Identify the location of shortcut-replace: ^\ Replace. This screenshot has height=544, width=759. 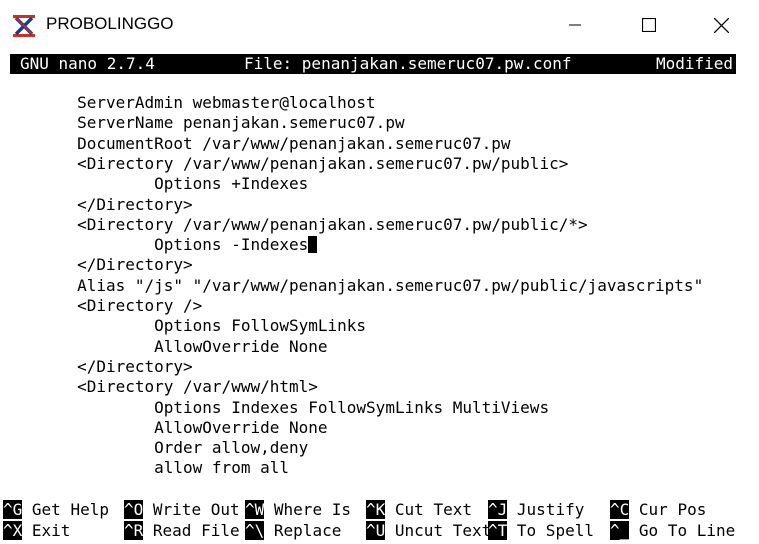
(293, 531).